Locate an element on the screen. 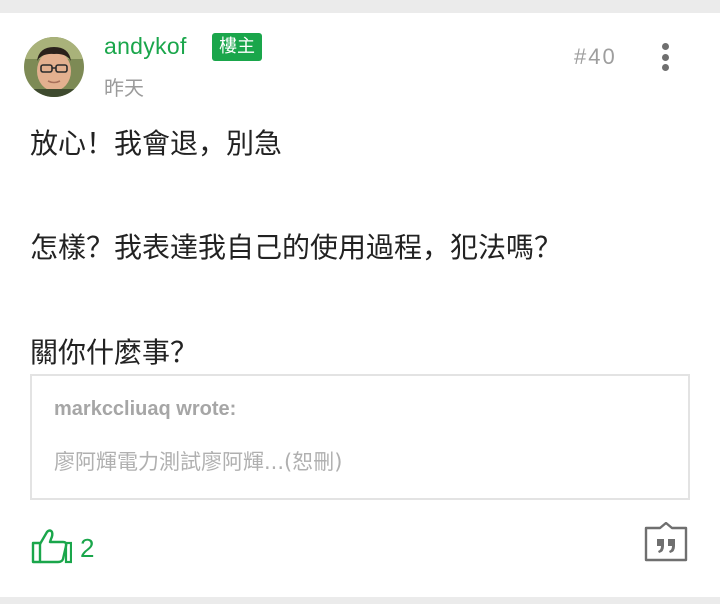  like-count: 2 is located at coordinates (87, 547).